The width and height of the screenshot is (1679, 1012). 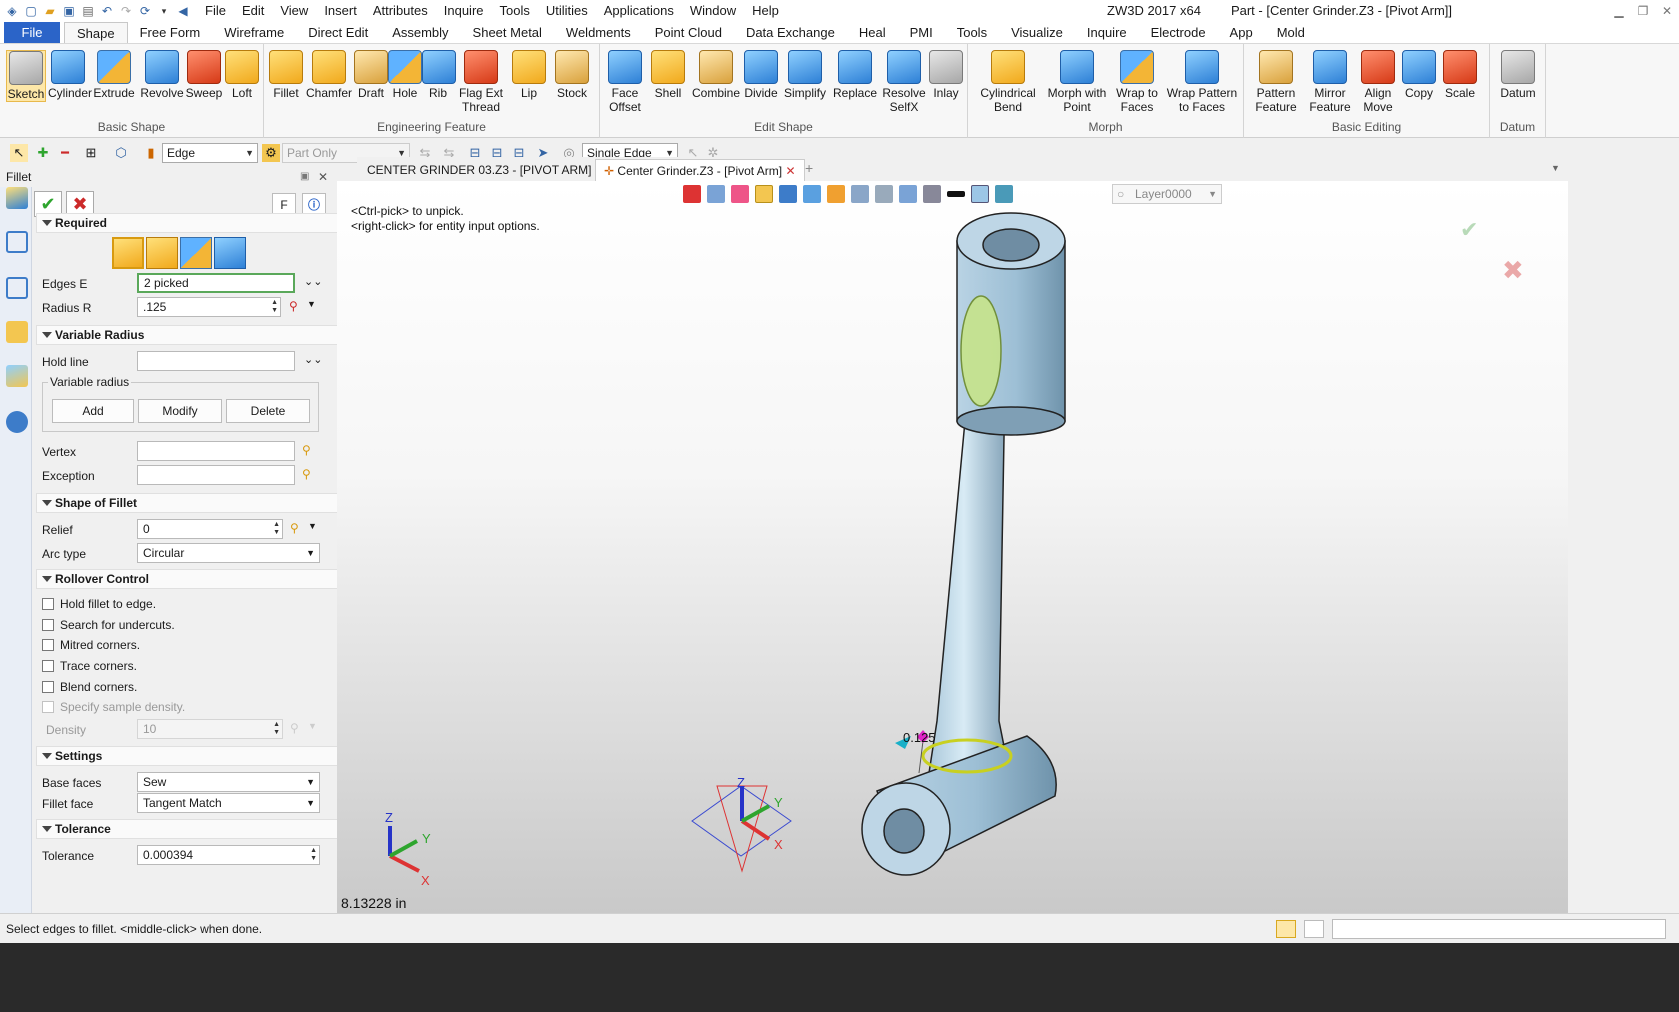 What do you see at coordinates (1555, 168) in the screenshot?
I see `tab-list-icon: ▼` at bounding box center [1555, 168].